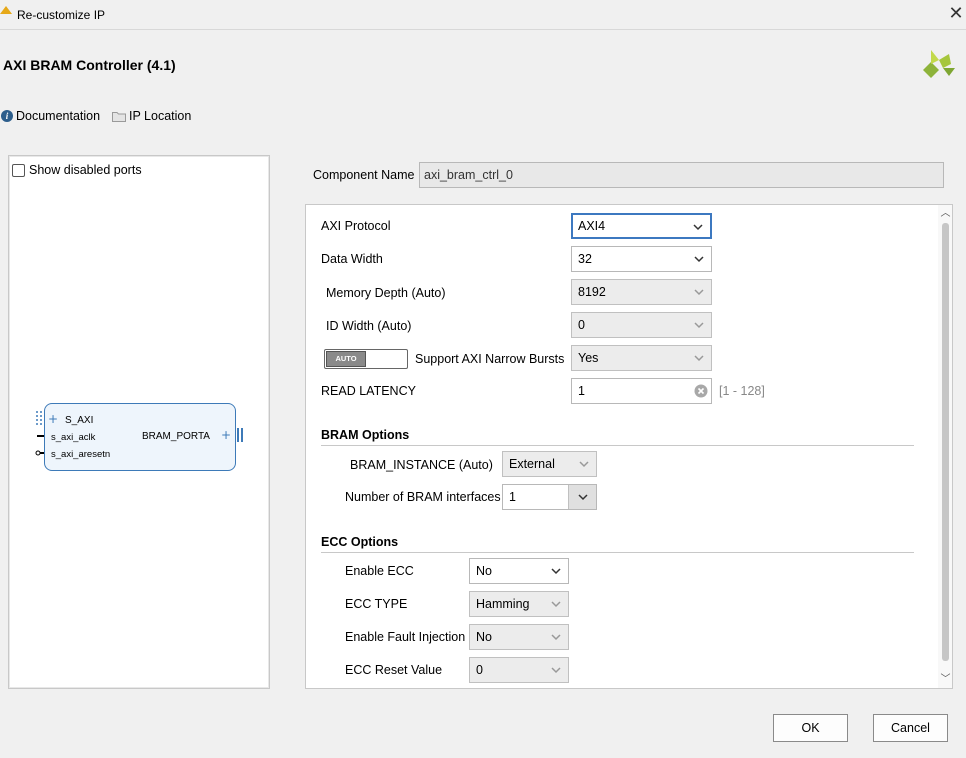 This screenshot has width=966, height=758. I want to click on right-port-stub, so click(240, 435).